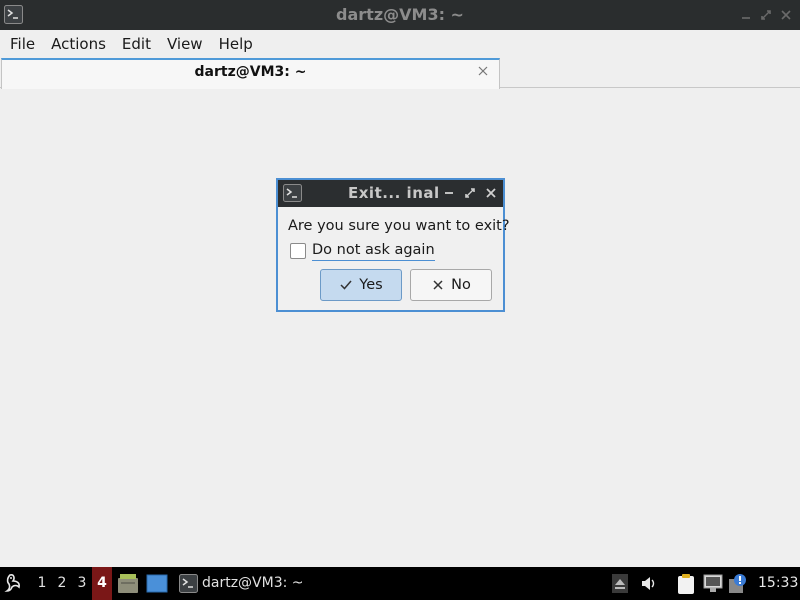  Describe the element at coordinates (371, 285) in the screenshot. I see `yes-button-label: Yes` at that location.